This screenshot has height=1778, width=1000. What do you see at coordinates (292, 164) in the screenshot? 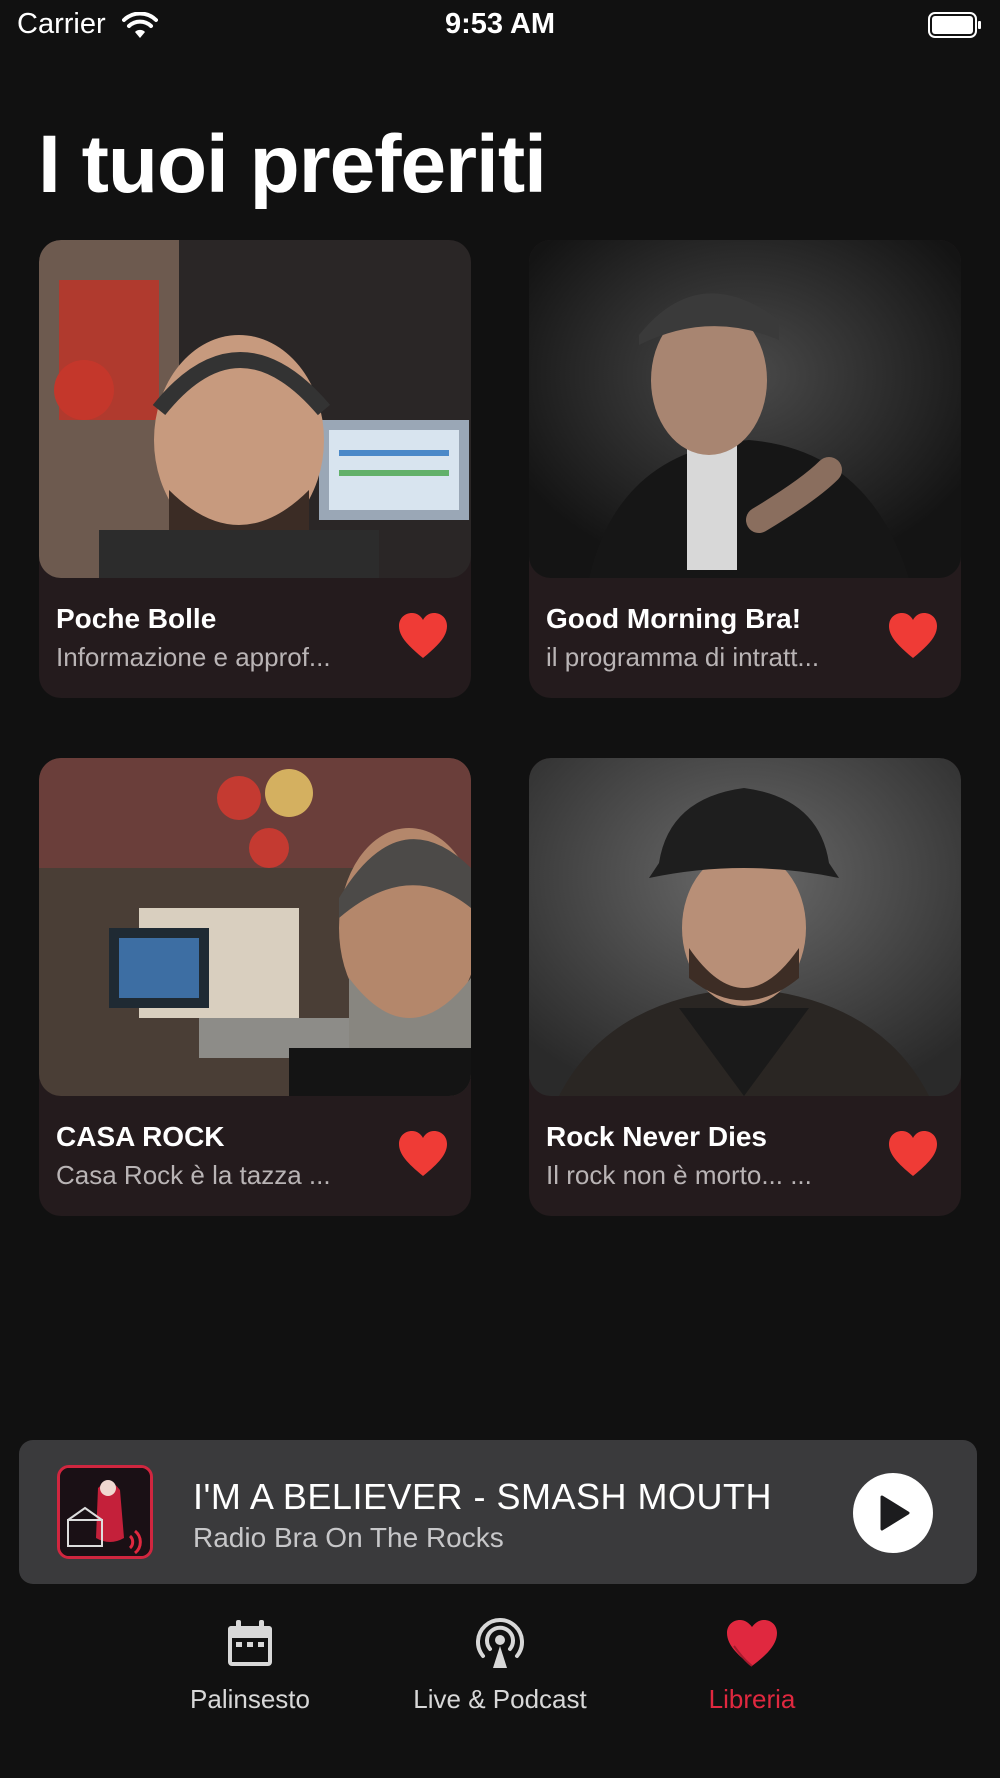
I see `page-title: I tuoi preferiti` at bounding box center [292, 164].